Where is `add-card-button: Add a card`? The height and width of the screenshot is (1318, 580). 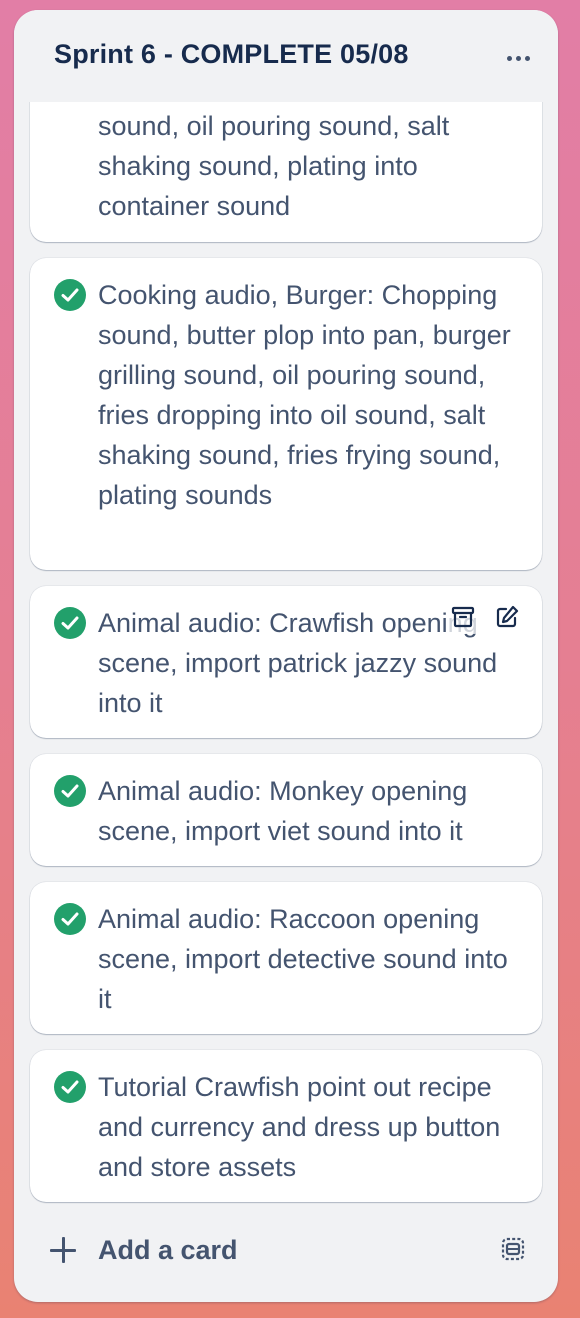
add-card-button: Add a card is located at coordinates (256, 1250).